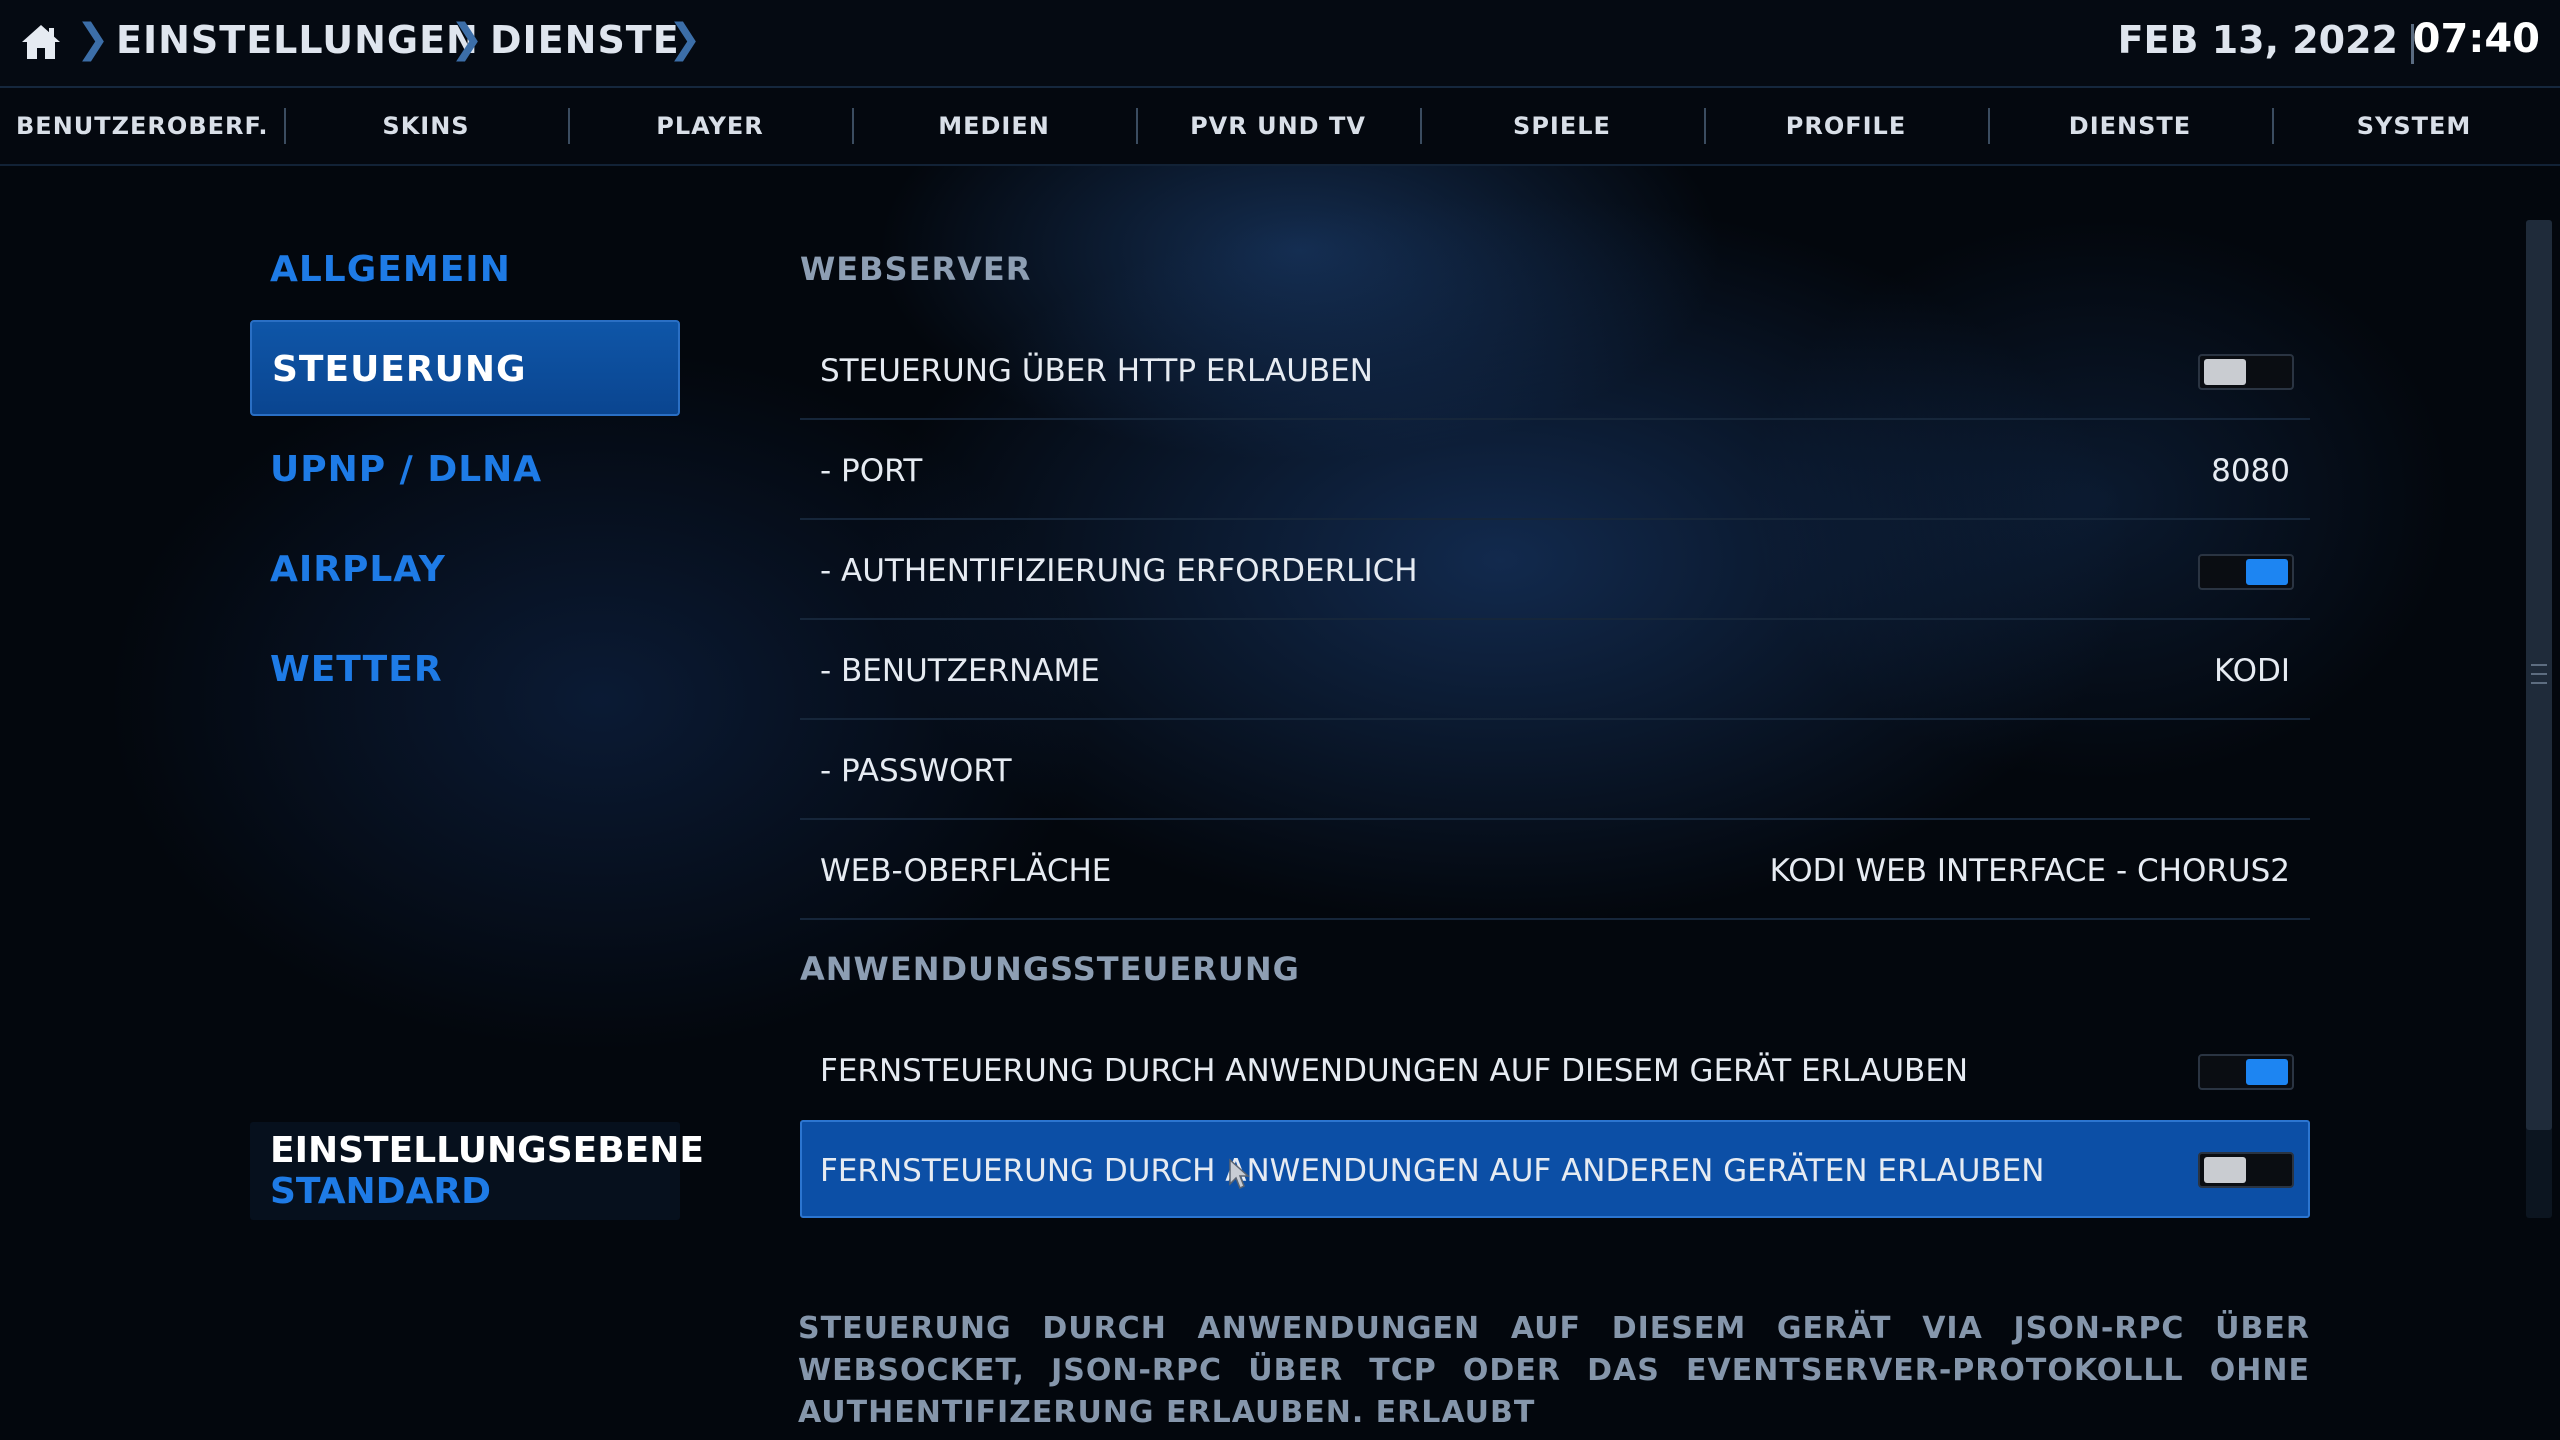  I want to click on tab-system: SYSTEM, so click(2414, 126).